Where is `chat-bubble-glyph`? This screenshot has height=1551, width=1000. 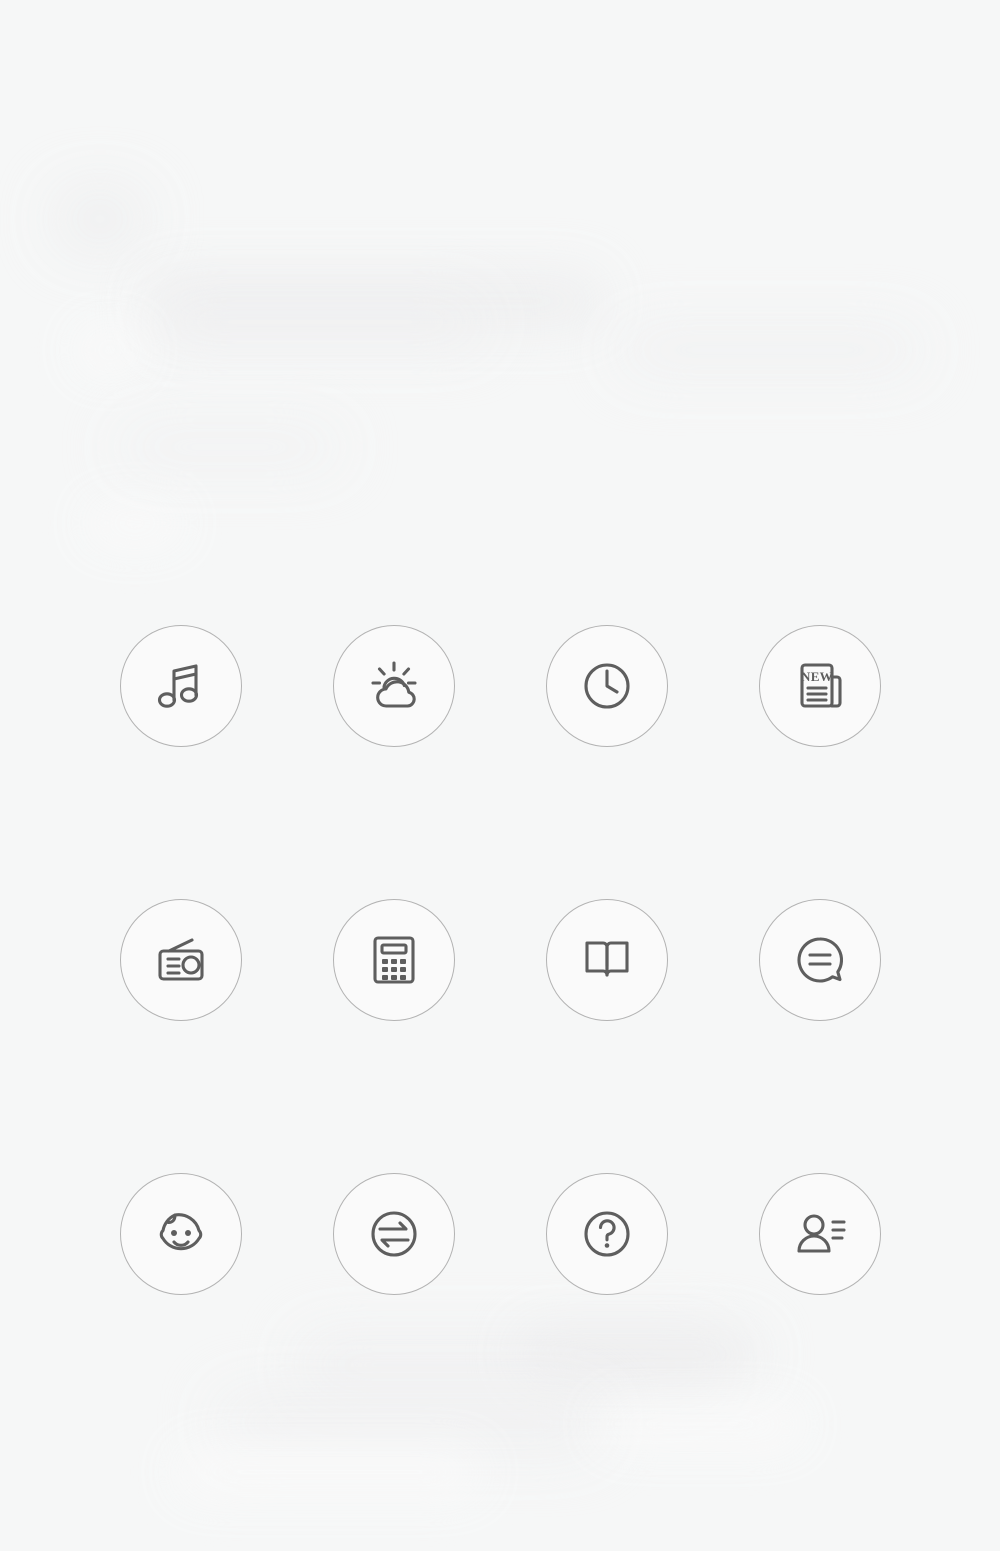
chat-bubble-glyph is located at coordinates (820, 960).